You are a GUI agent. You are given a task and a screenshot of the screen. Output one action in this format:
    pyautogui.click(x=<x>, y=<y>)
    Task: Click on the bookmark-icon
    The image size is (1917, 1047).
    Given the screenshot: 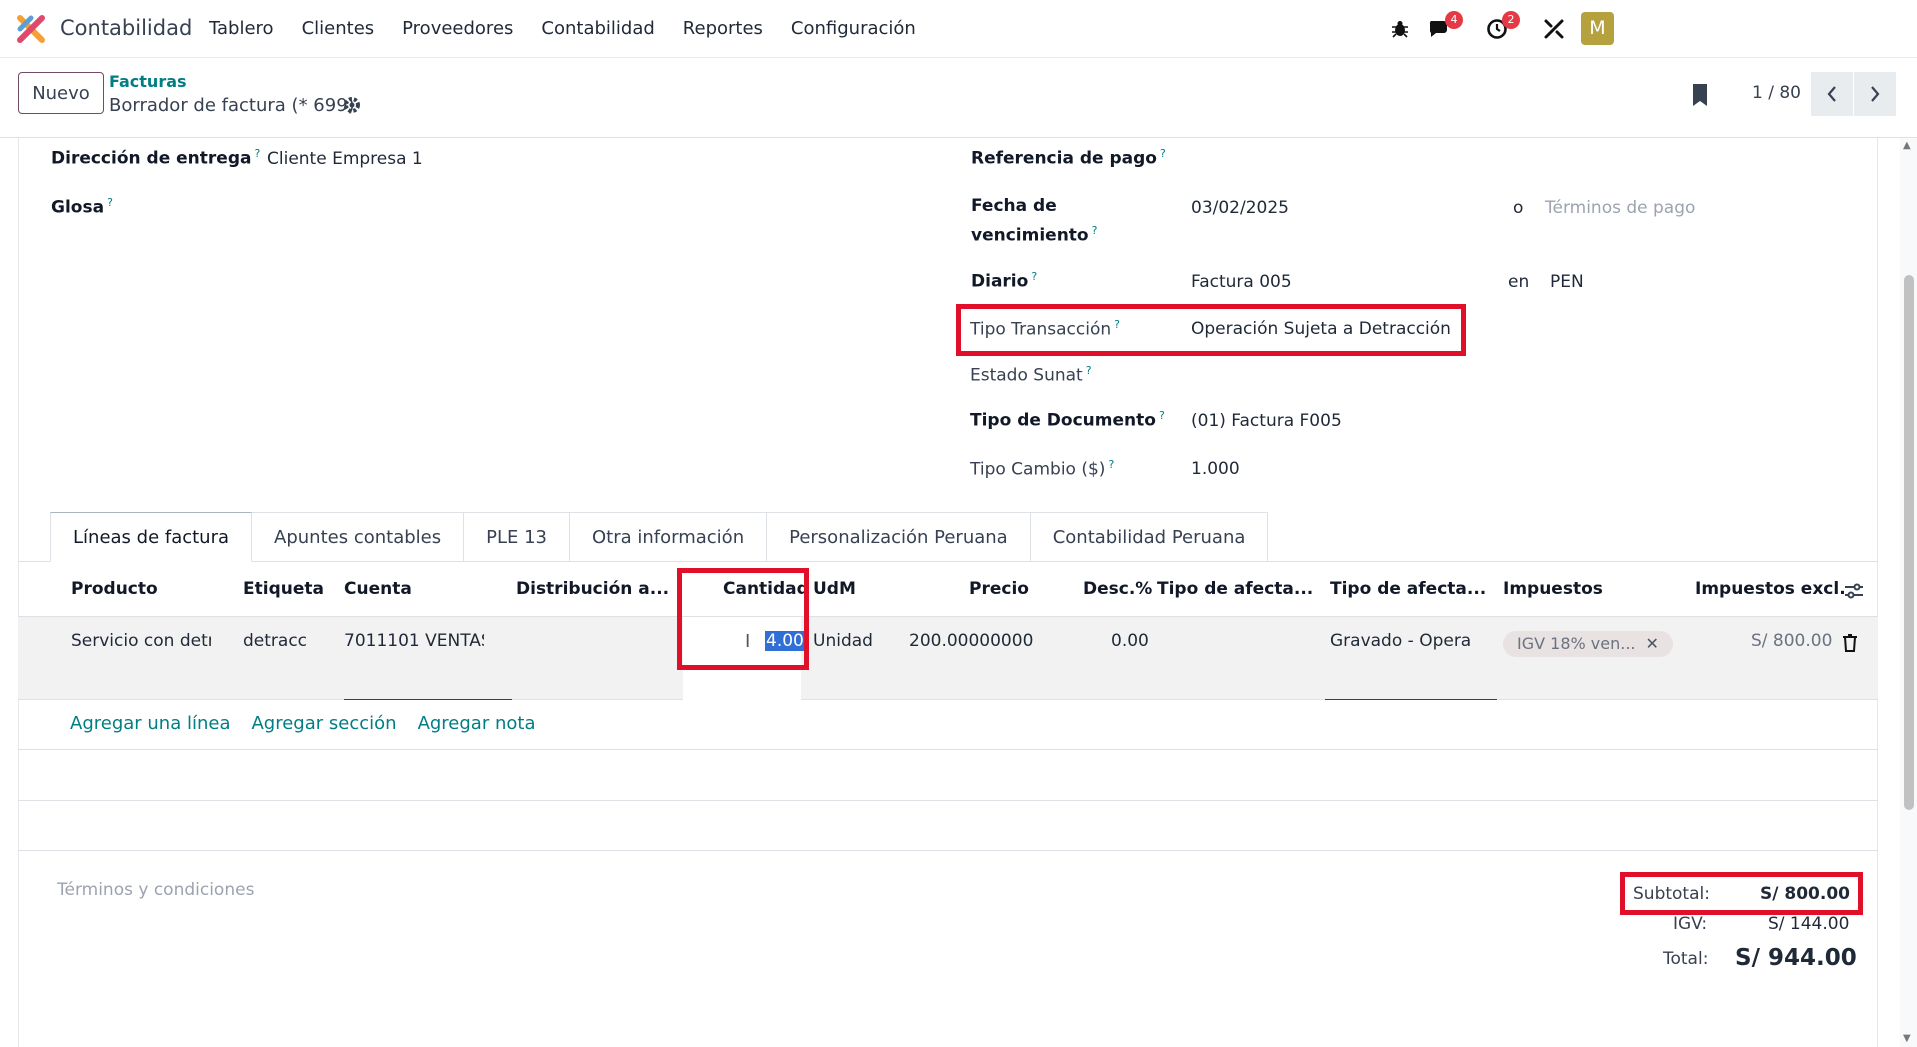 What is the action you would take?
    pyautogui.click(x=1700, y=95)
    